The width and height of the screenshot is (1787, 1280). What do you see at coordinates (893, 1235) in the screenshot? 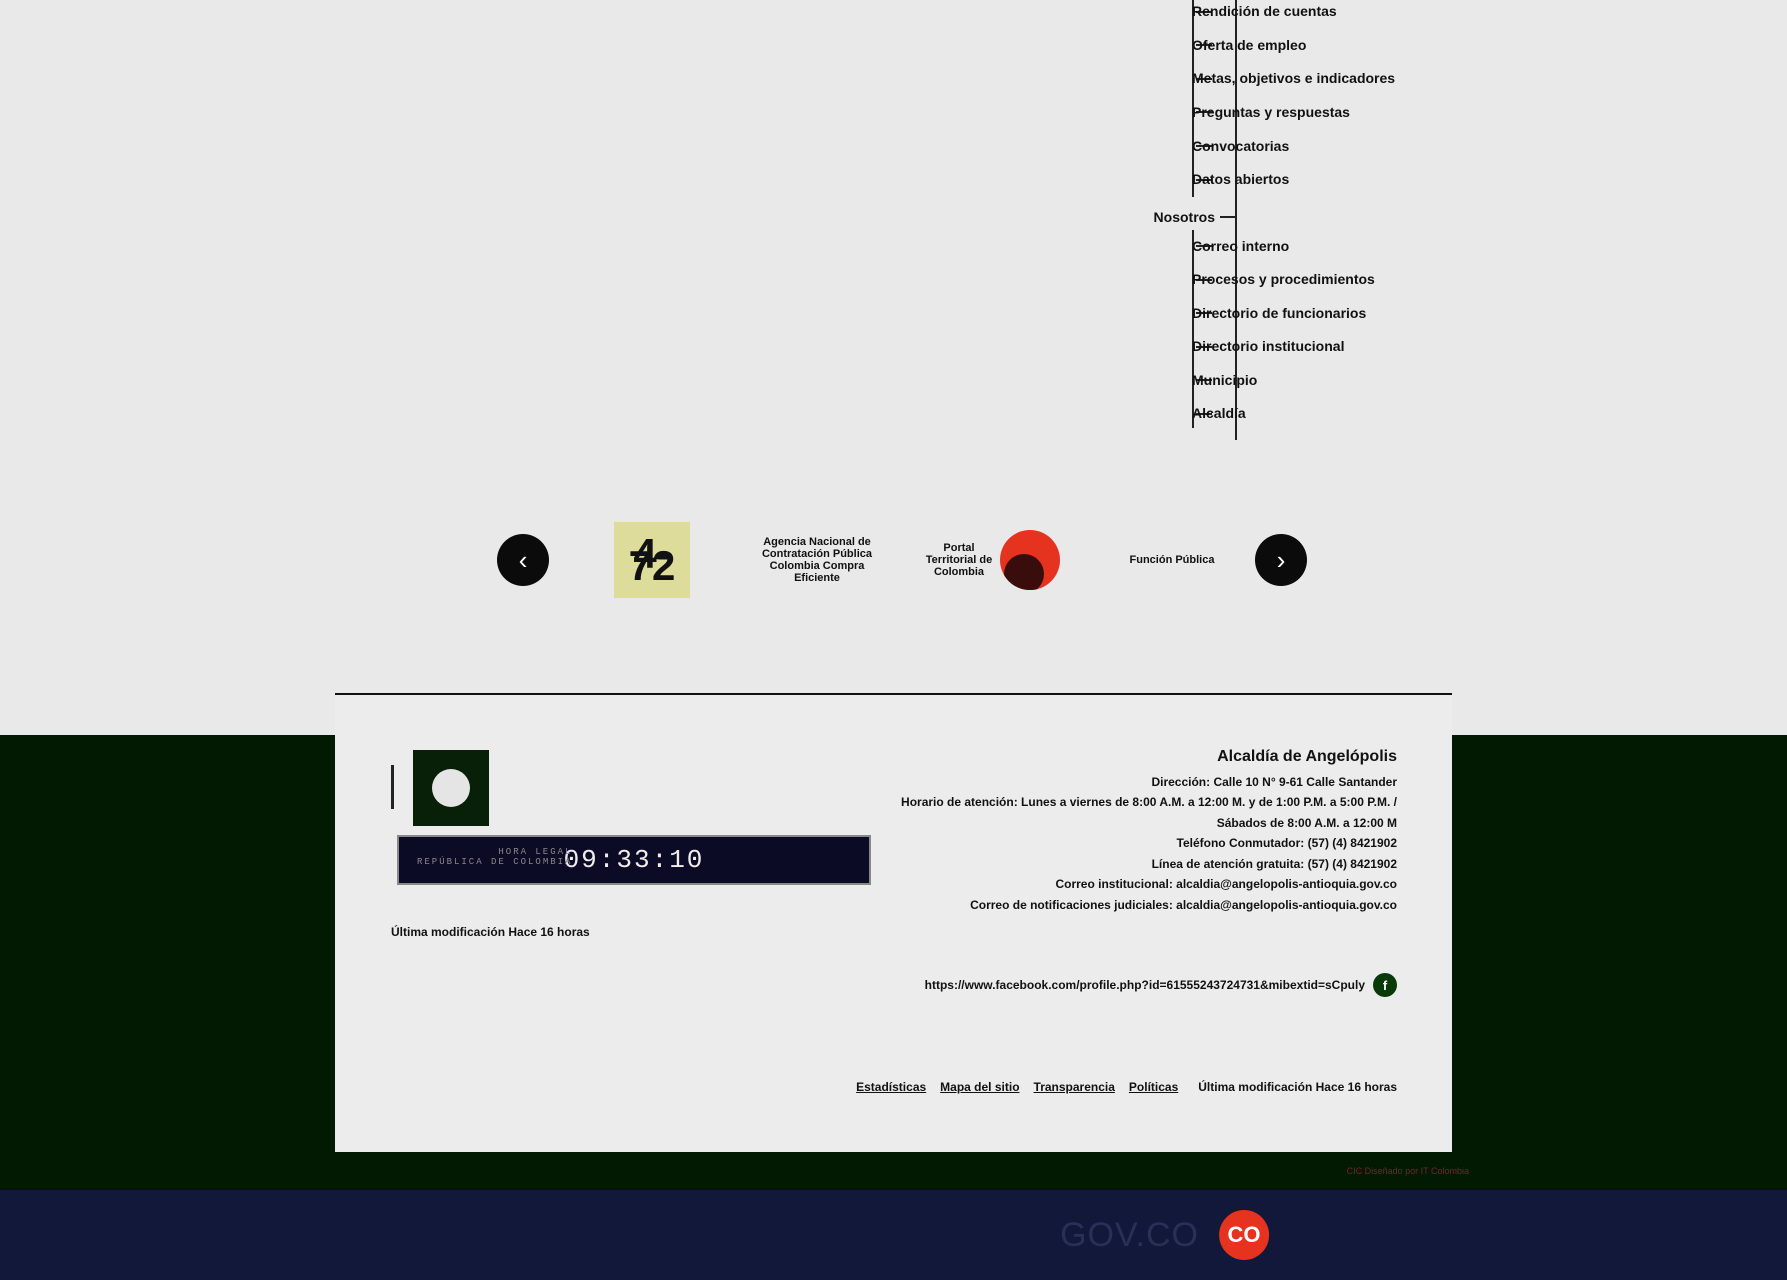
I see `govco-bar: GOV.CO CO` at bounding box center [893, 1235].